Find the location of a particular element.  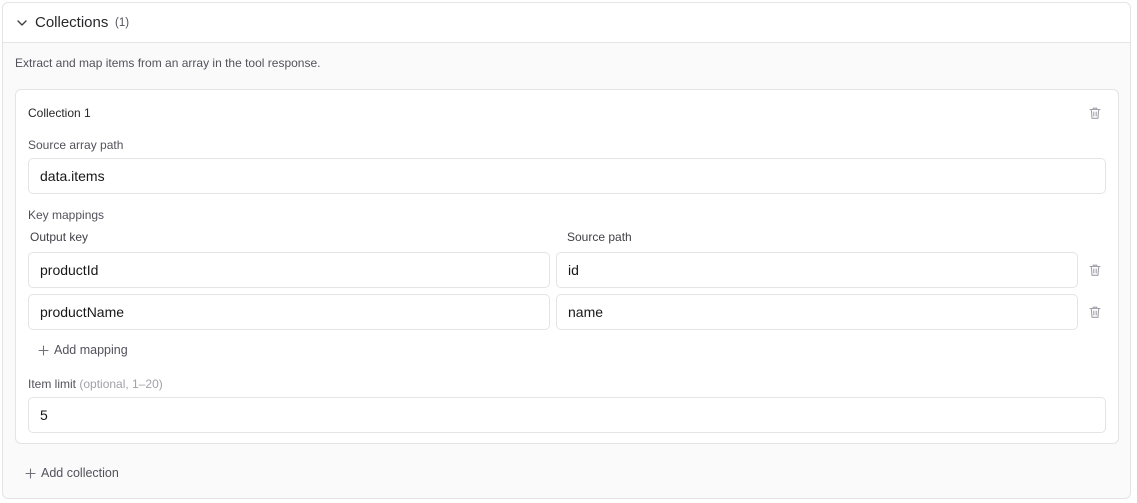

section-title: Collections is located at coordinates (72, 22).